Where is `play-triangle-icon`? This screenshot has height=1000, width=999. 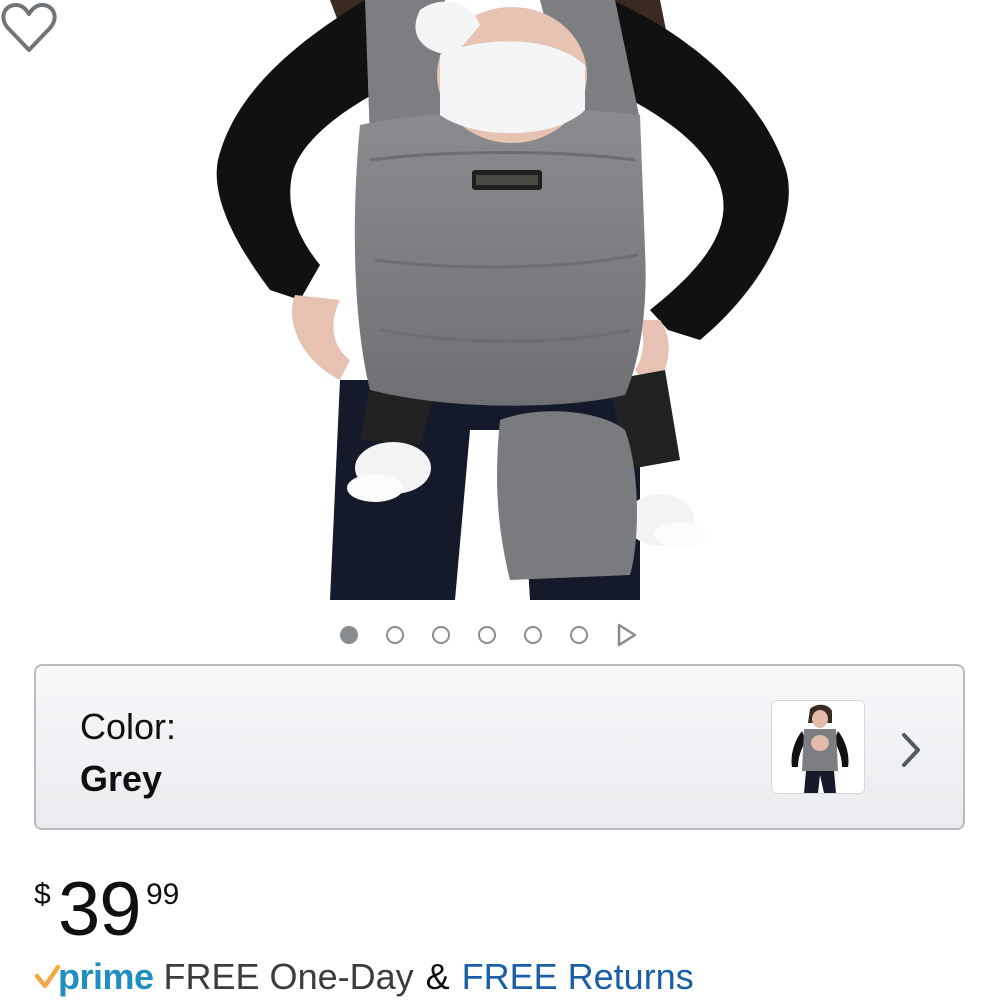 play-triangle-icon is located at coordinates (627, 635).